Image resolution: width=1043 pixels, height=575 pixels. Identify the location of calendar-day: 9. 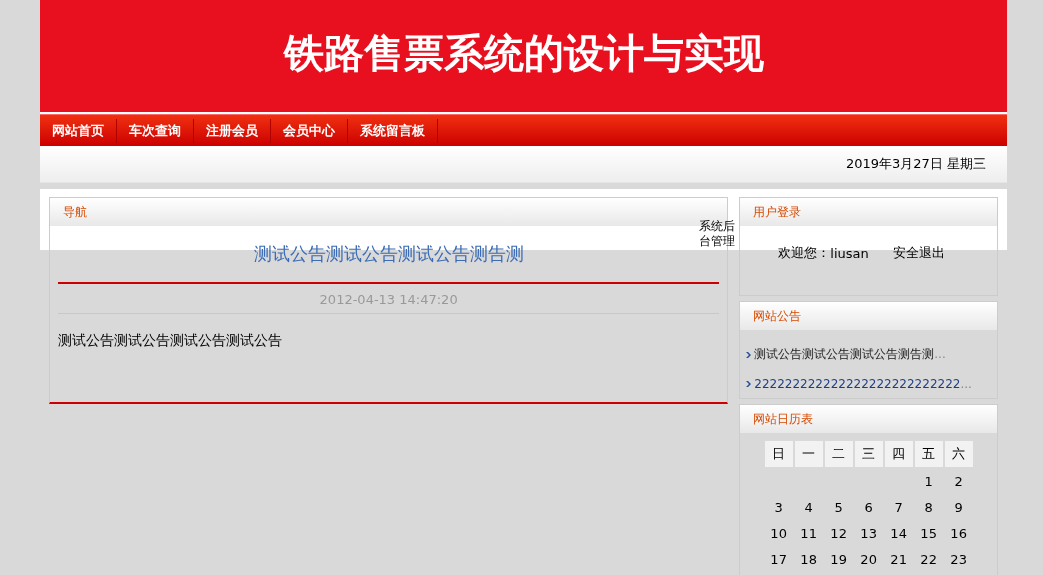
(958, 507).